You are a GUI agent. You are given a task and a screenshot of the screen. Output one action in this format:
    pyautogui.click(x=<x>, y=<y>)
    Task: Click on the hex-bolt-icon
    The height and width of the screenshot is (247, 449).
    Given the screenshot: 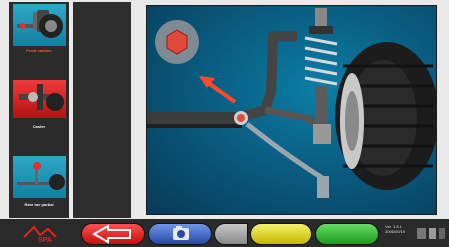 What is the action you would take?
    pyautogui.click(x=177, y=42)
    